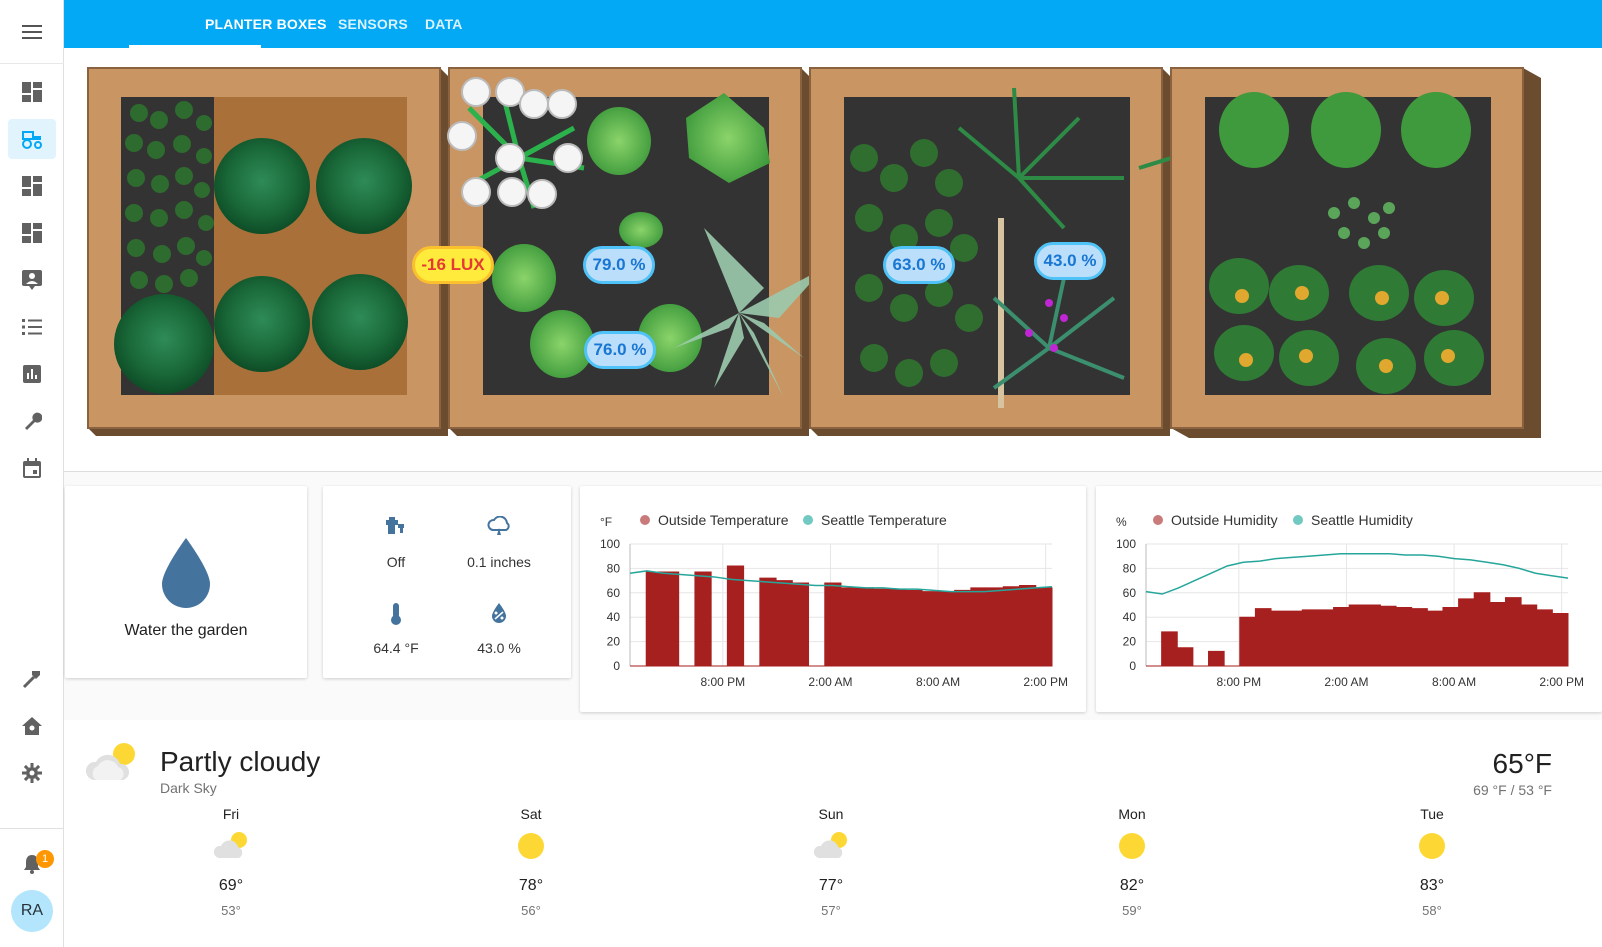 This screenshot has height=947, width=1602. What do you see at coordinates (499, 613) in the screenshot?
I see `water-percent-icon` at bounding box center [499, 613].